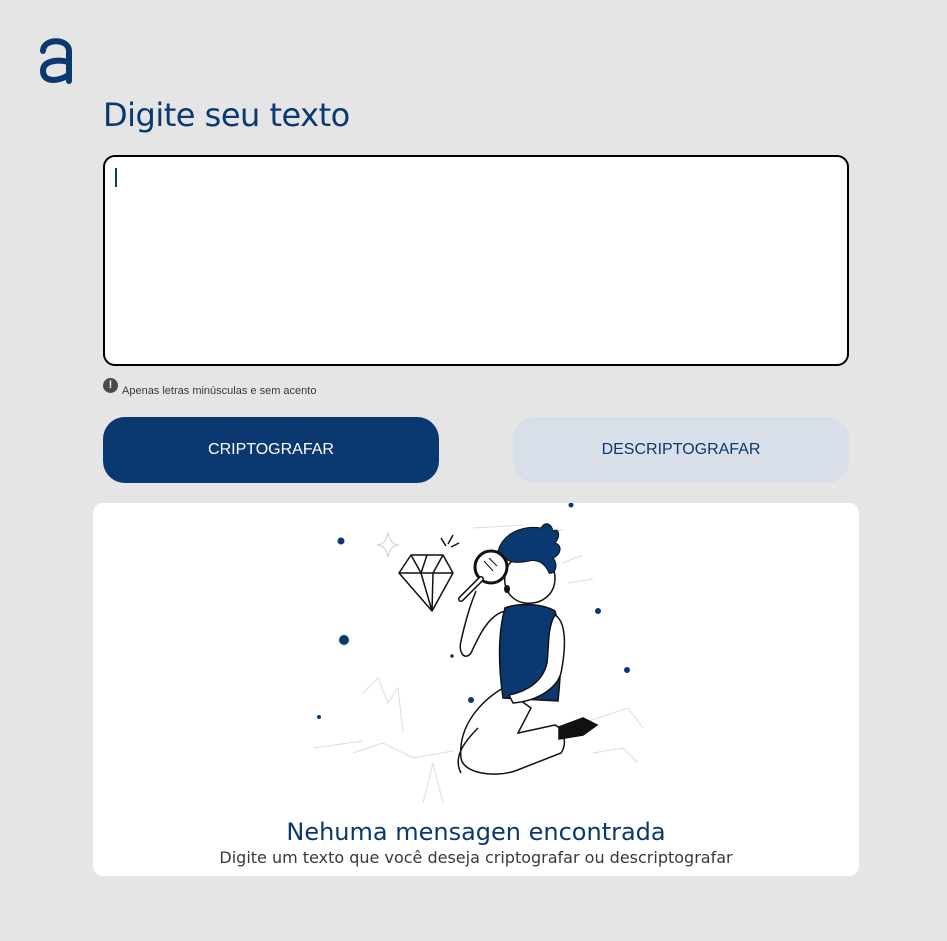 The height and width of the screenshot is (941, 947). What do you see at coordinates (271, 450) in the screenshot?
I see `encrypt-button: CRIPTOGRAFAR` at bounding box center [271, 450].